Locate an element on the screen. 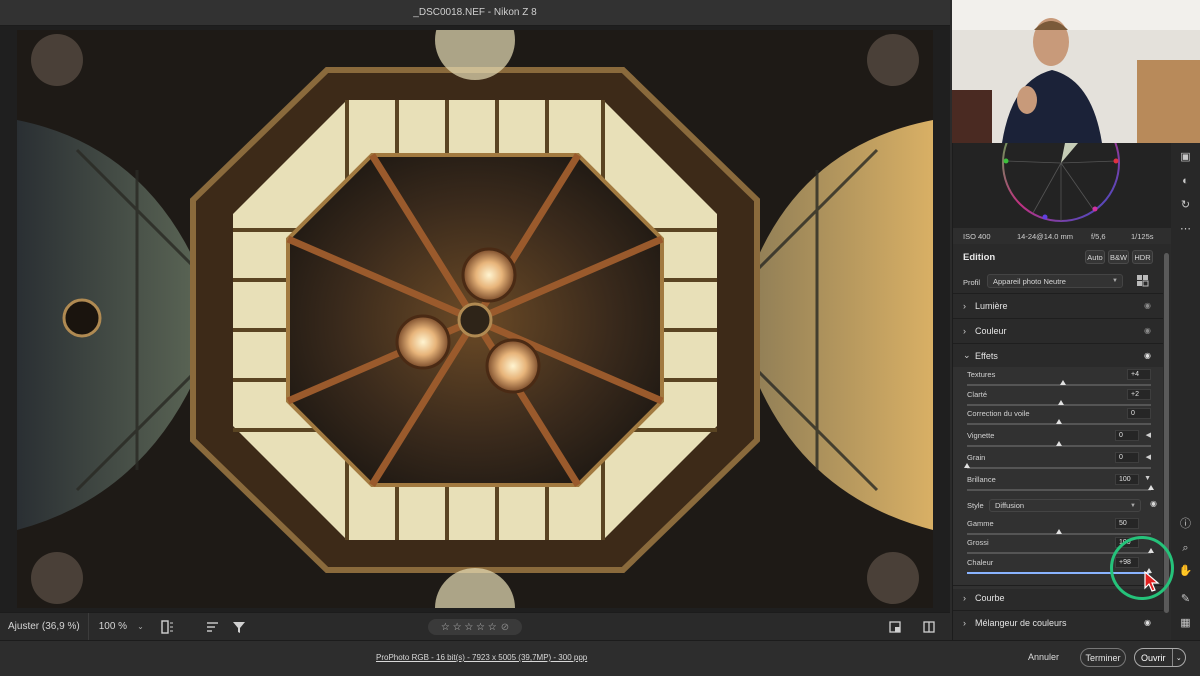  heal-icon: ↻ is located at coordinates (1185, 204).